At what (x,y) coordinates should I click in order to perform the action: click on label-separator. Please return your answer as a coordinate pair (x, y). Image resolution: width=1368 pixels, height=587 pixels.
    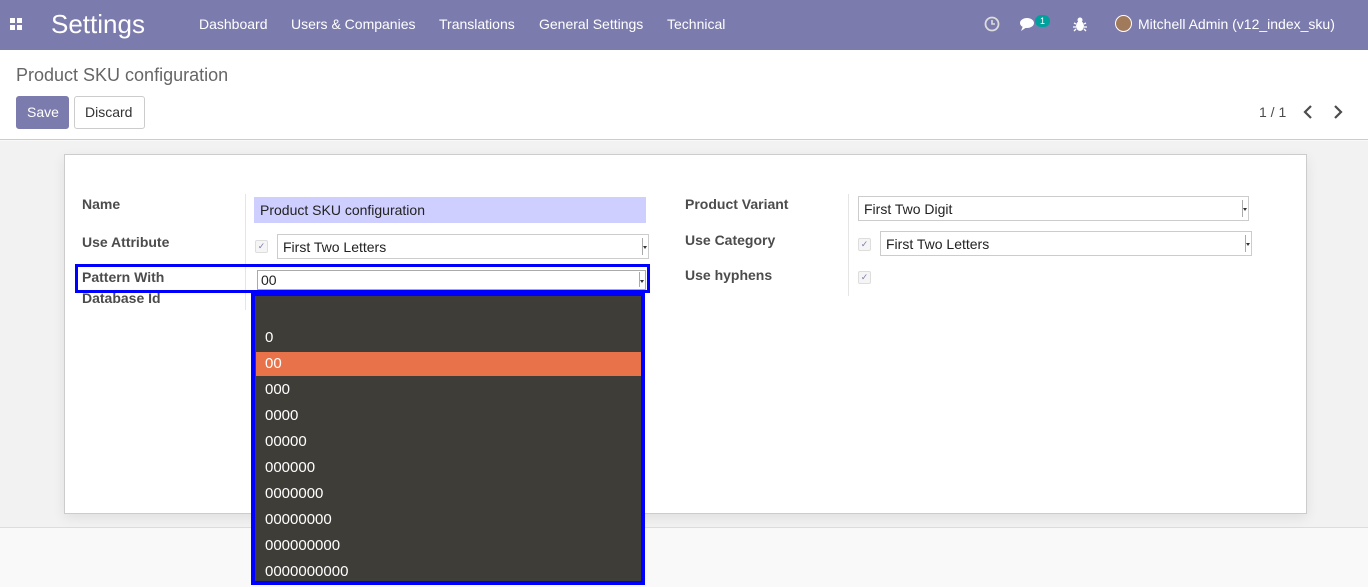
    Looking at the image, I should click on (848, 245).